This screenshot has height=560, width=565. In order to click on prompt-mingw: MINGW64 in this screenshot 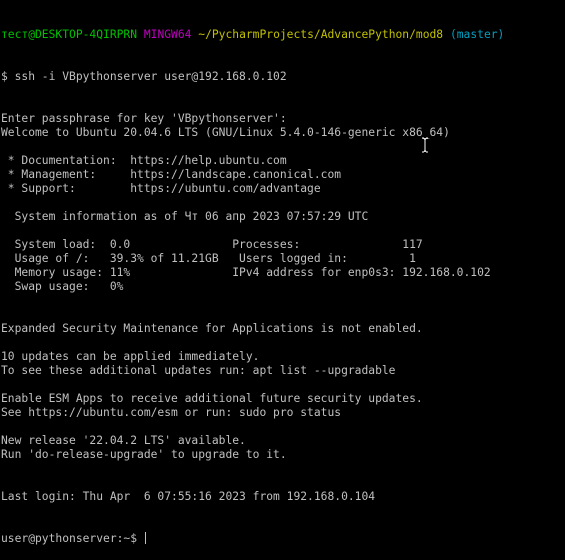, I will do `click(167, 34)`.